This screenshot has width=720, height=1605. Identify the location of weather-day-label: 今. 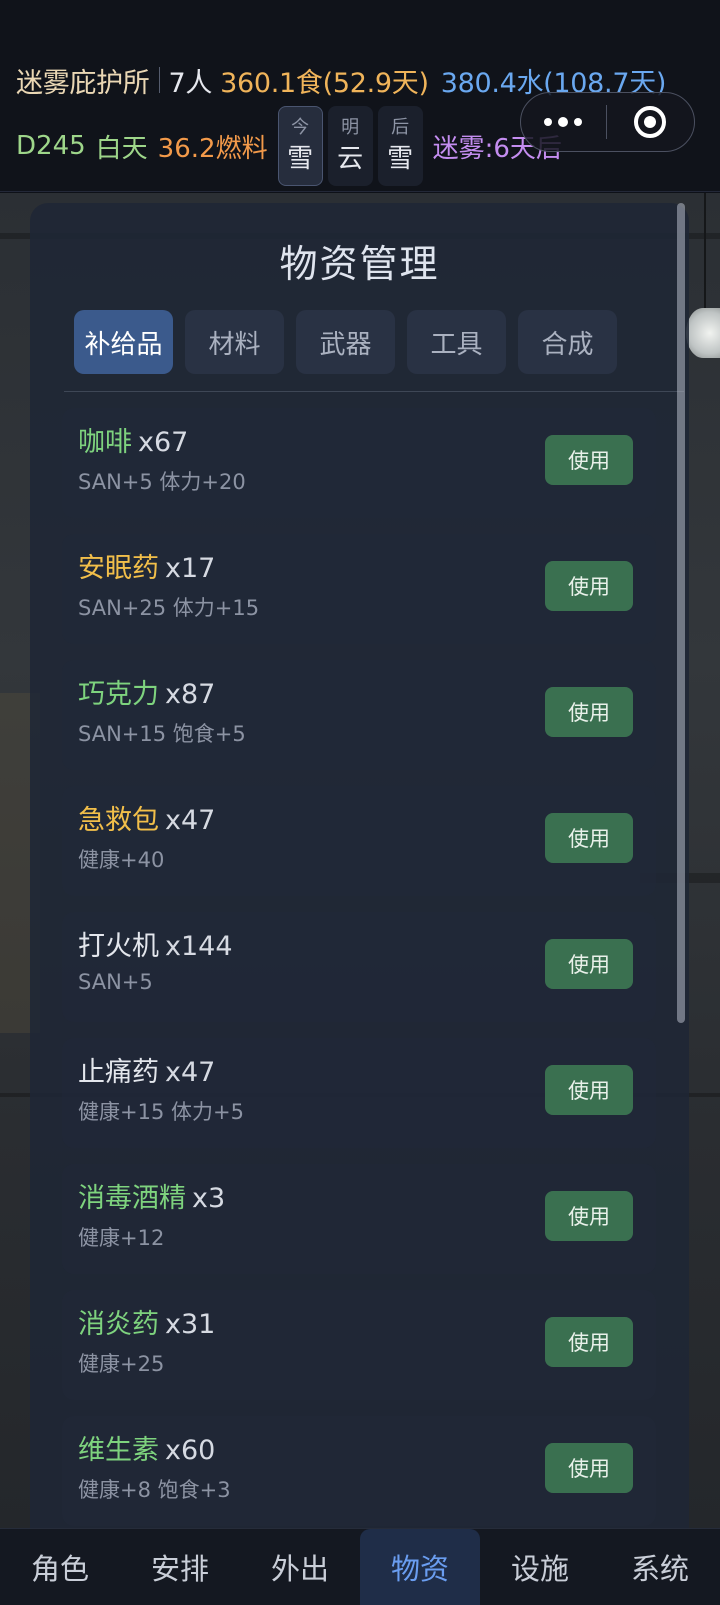
(300, 127).